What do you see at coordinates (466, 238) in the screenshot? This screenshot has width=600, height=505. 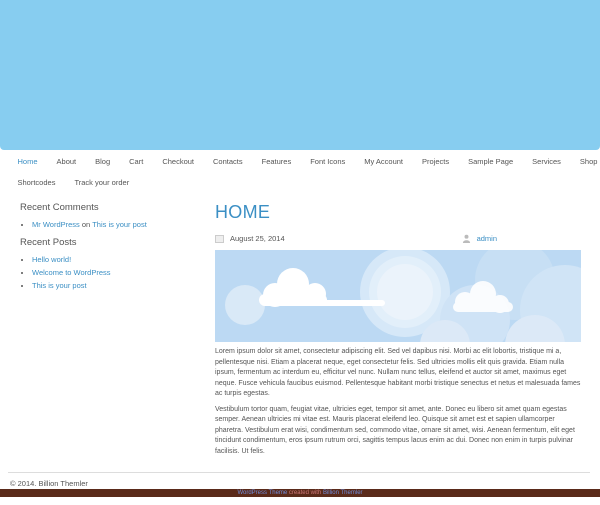 I see `user-icon` at bounding box center [466, 238].